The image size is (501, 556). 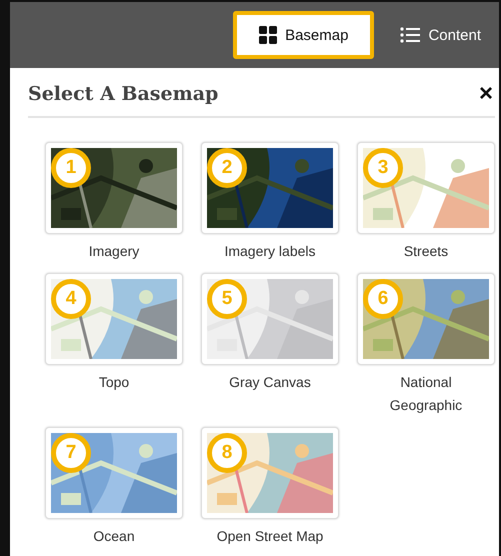 What do you see at coordinates (270, 319) in the screenshot?
I see `basemap-thumbnail: 5` at bounding box center [270, 319].